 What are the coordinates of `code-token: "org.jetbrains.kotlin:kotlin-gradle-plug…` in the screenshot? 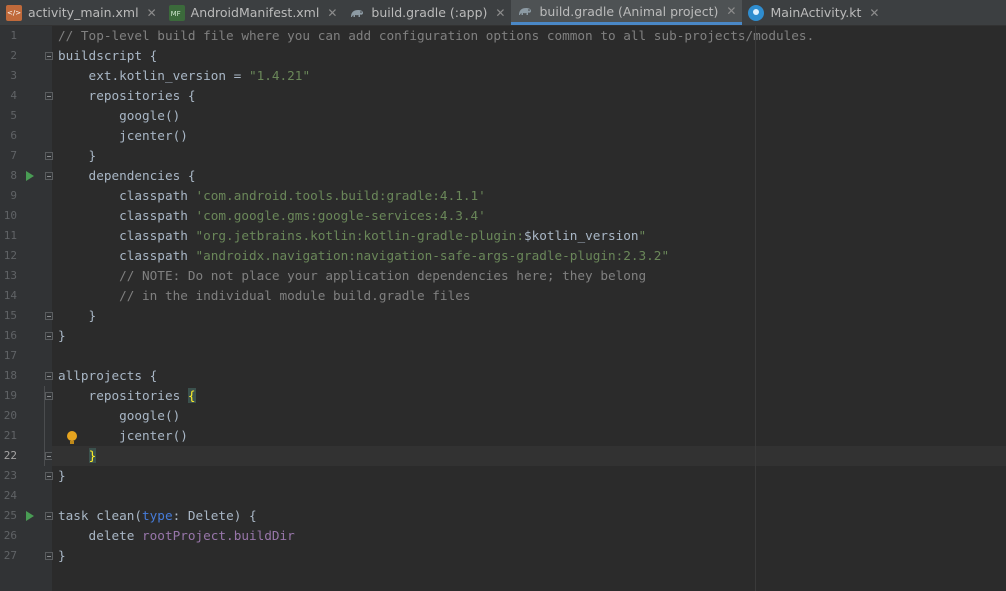 It's located at (359, 235).